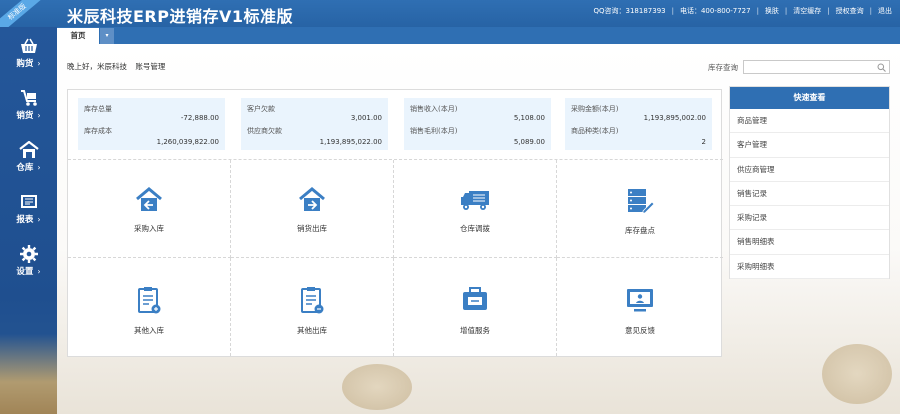 The height and width of the screenshot is (414, 900). I want to click on quick-item-purchase-records: 采购记录, so click(809, 218).